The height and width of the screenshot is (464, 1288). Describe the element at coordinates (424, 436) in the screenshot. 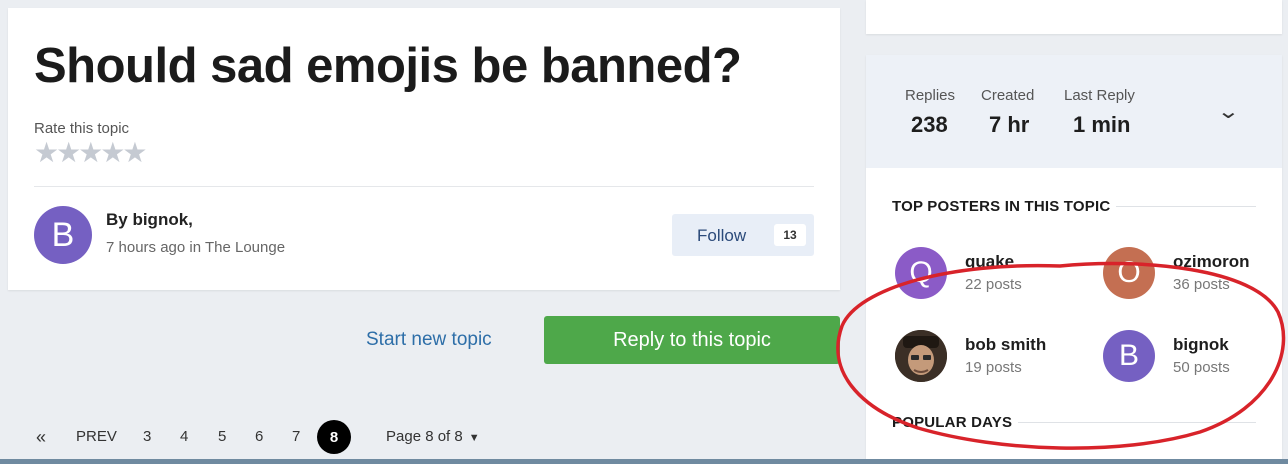

I see `page-jump-label: Page 8 of 8` at that location.